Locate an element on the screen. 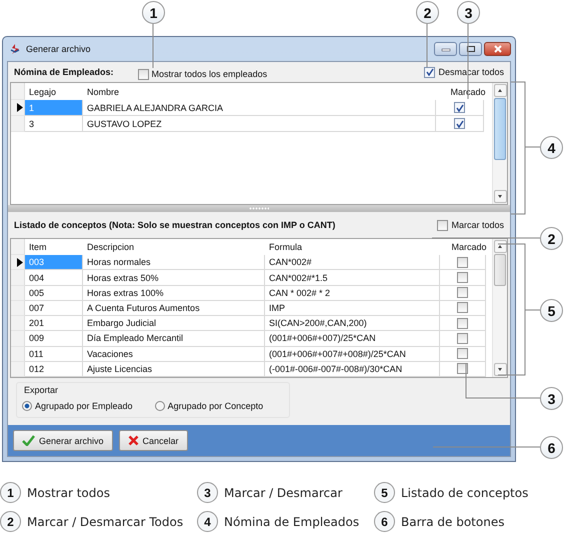  maximize-icon is located at coordinates (471, 49).